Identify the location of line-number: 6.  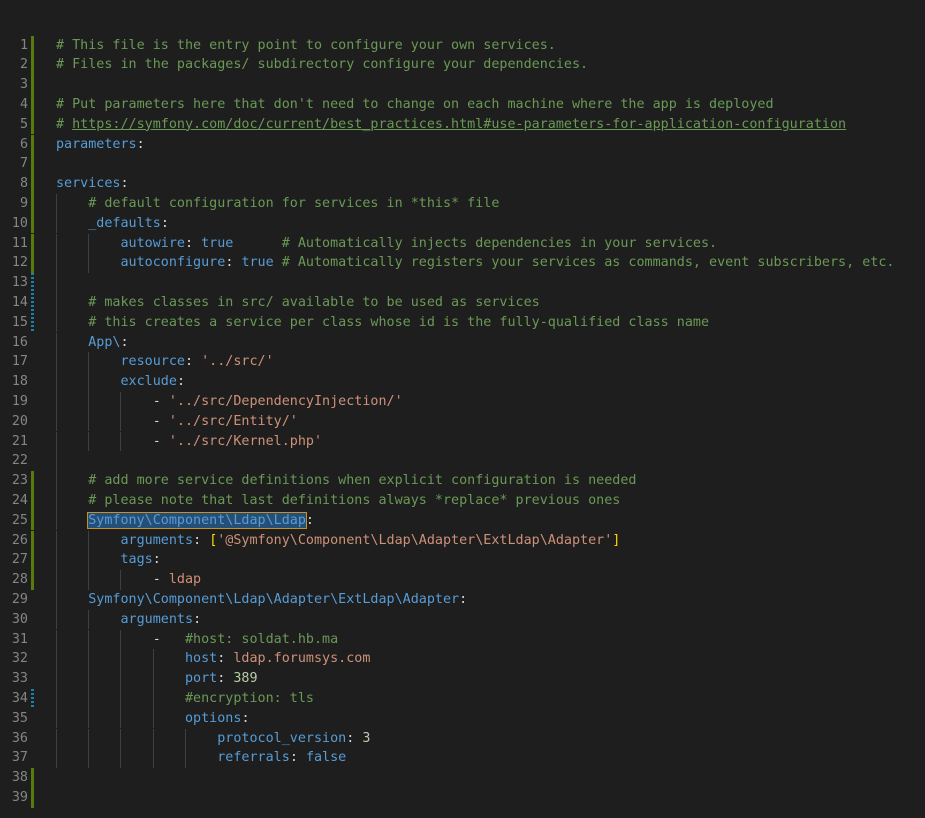
(23, 144).